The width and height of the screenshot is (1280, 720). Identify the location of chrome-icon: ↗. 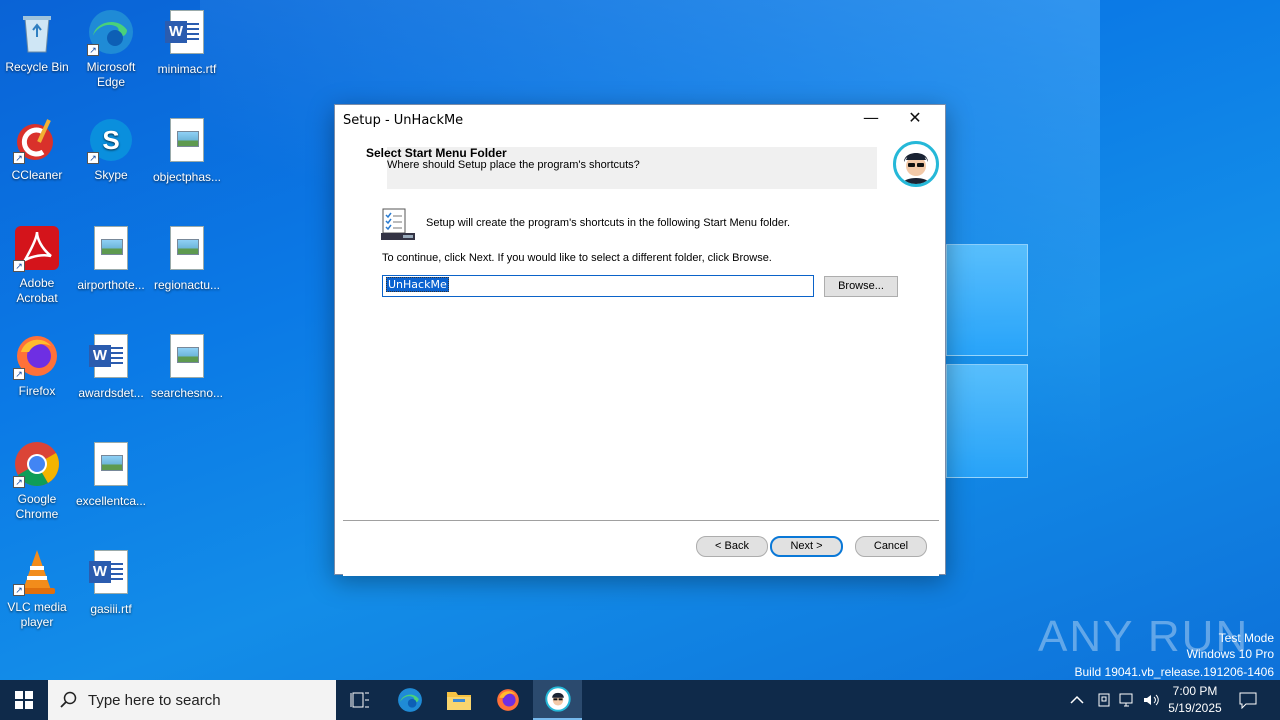
(37, 464).